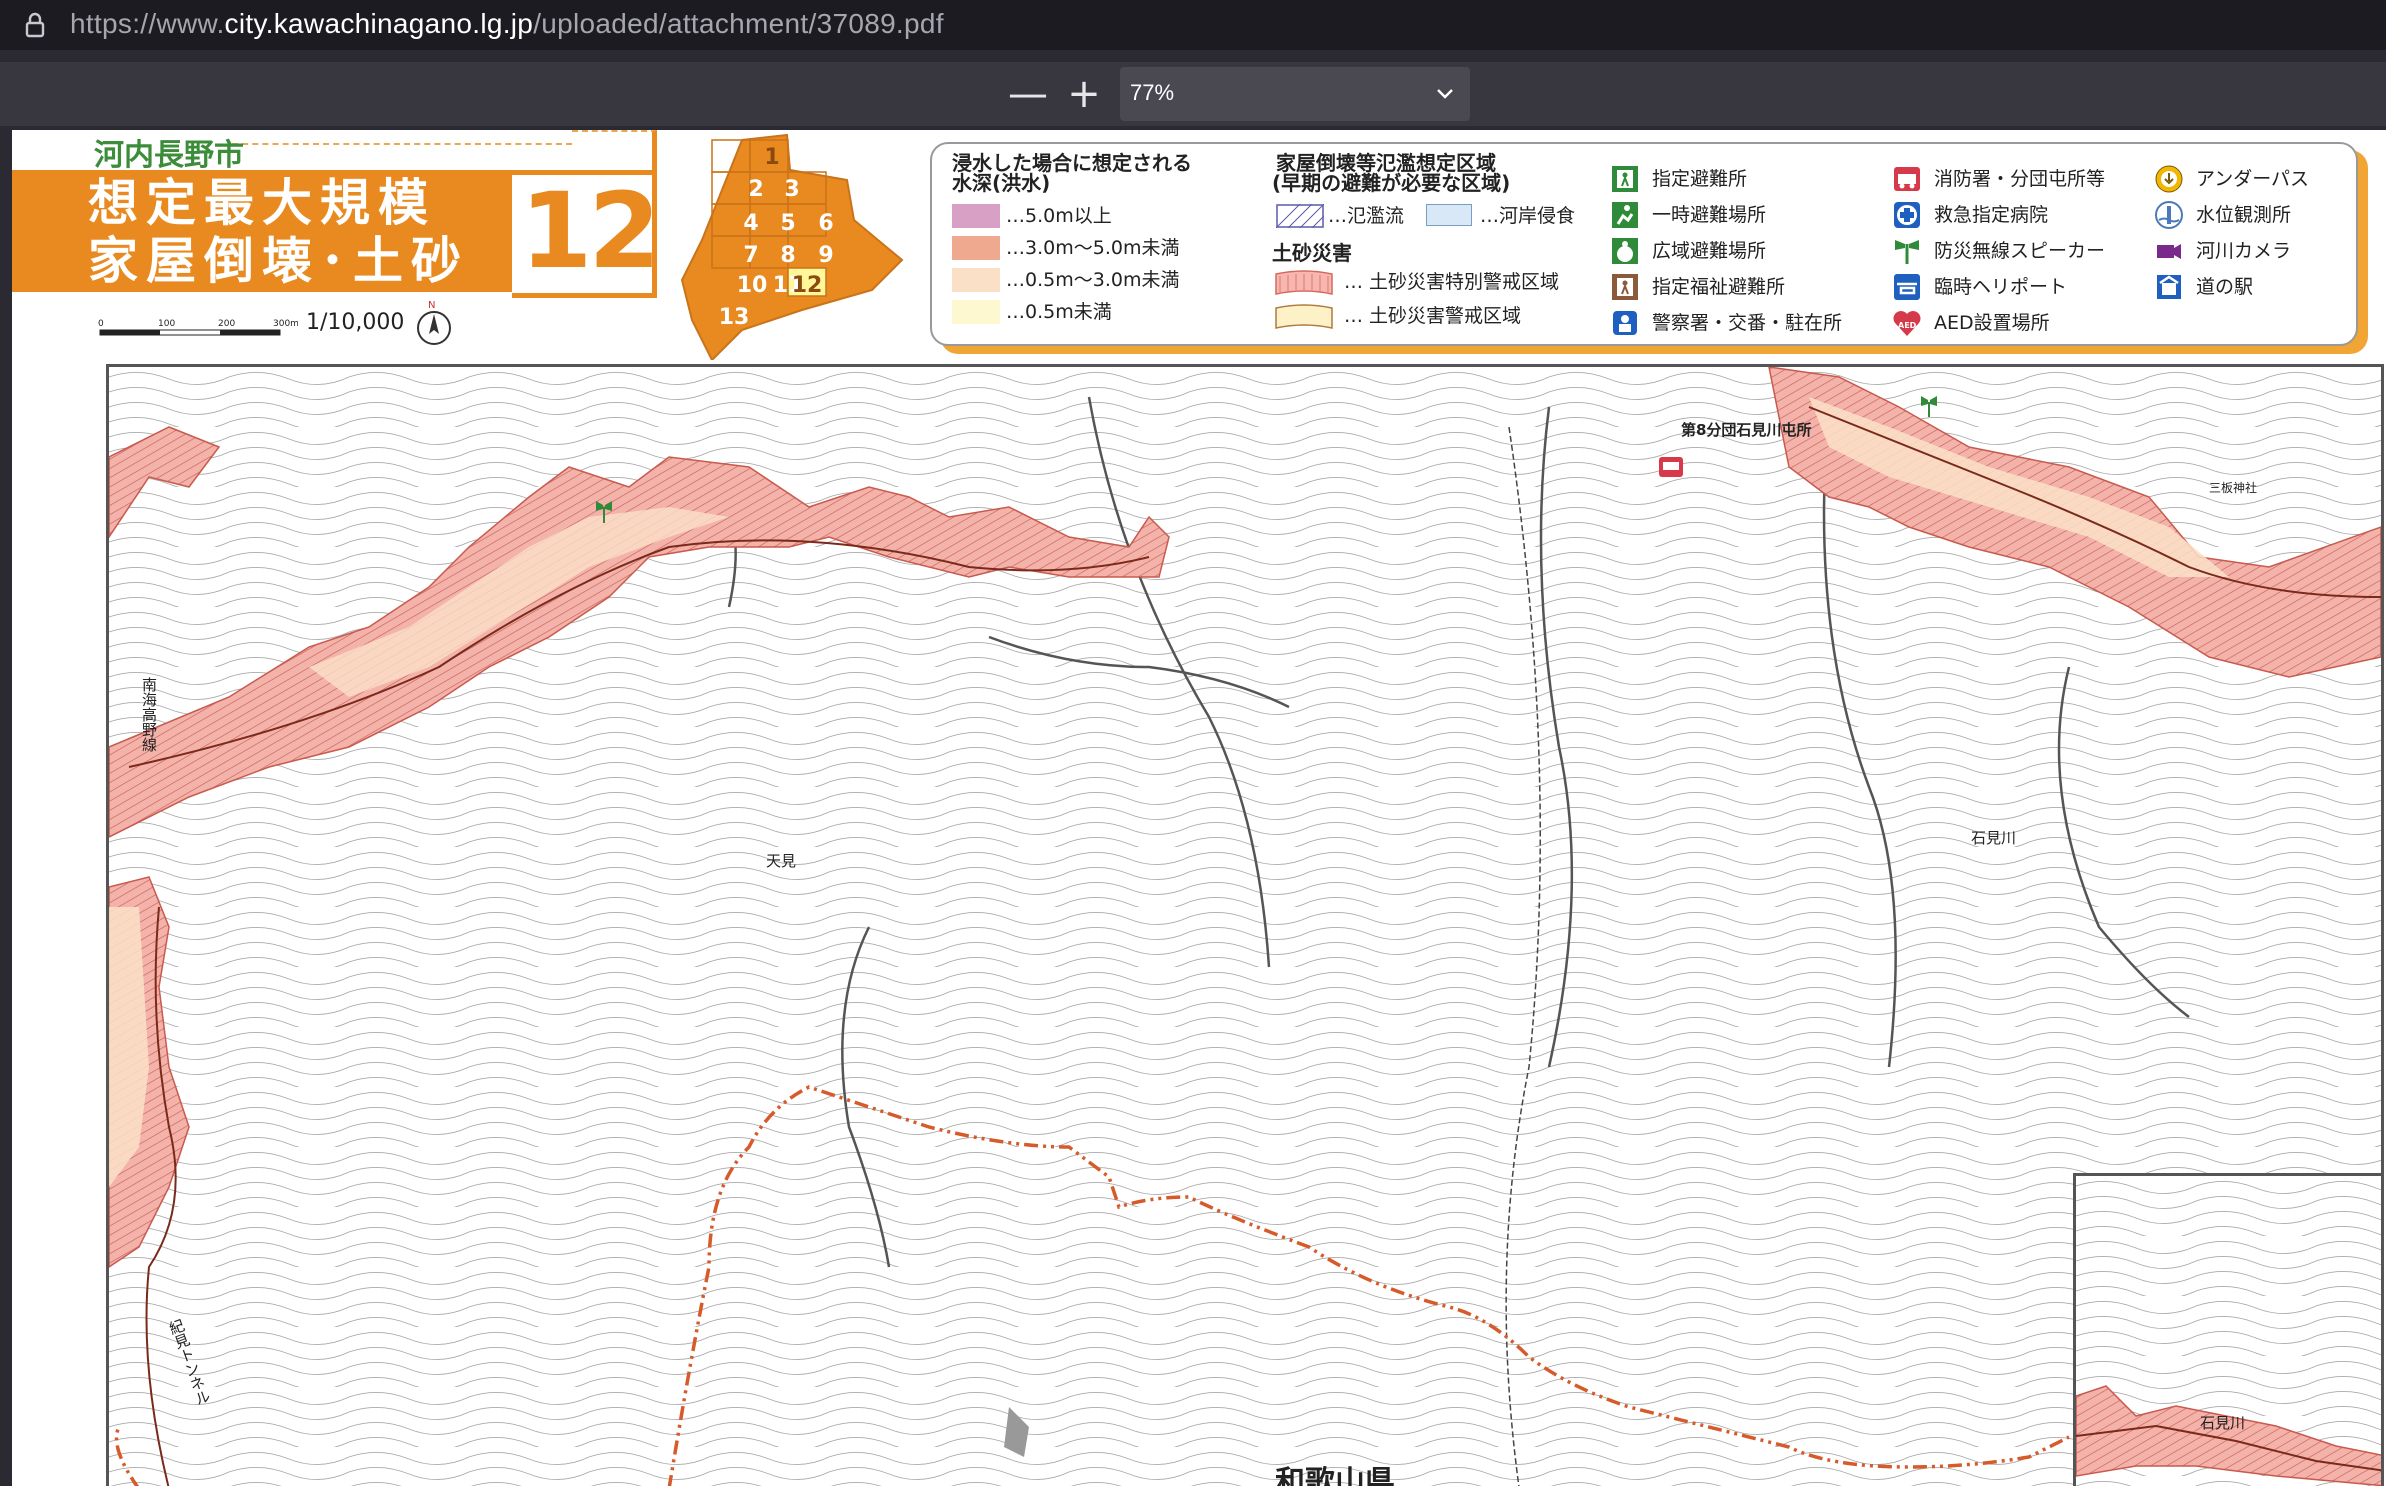  I want to click on legend-collapse-title-2: (早期の避難が必要な区域), so click(1391, 183).